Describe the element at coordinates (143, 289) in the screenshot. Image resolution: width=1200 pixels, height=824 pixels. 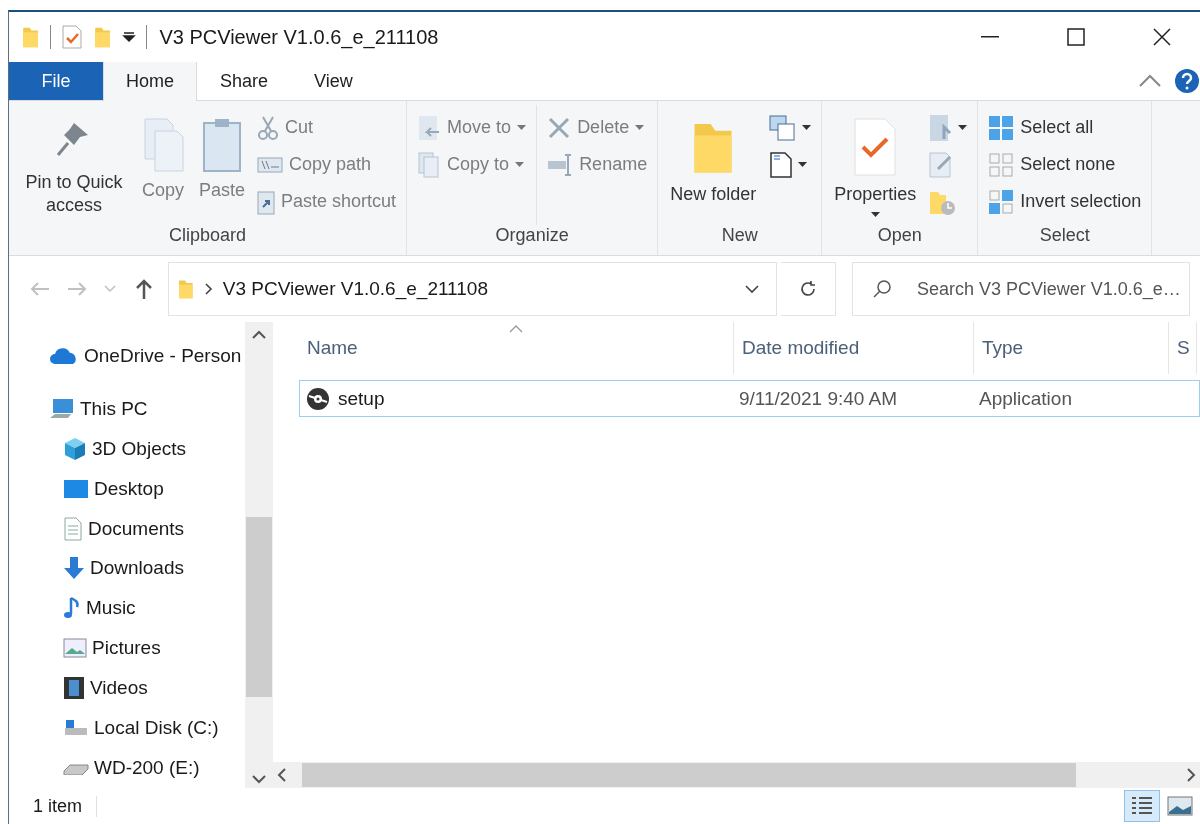
I see `up-arrow-icon` at that location.